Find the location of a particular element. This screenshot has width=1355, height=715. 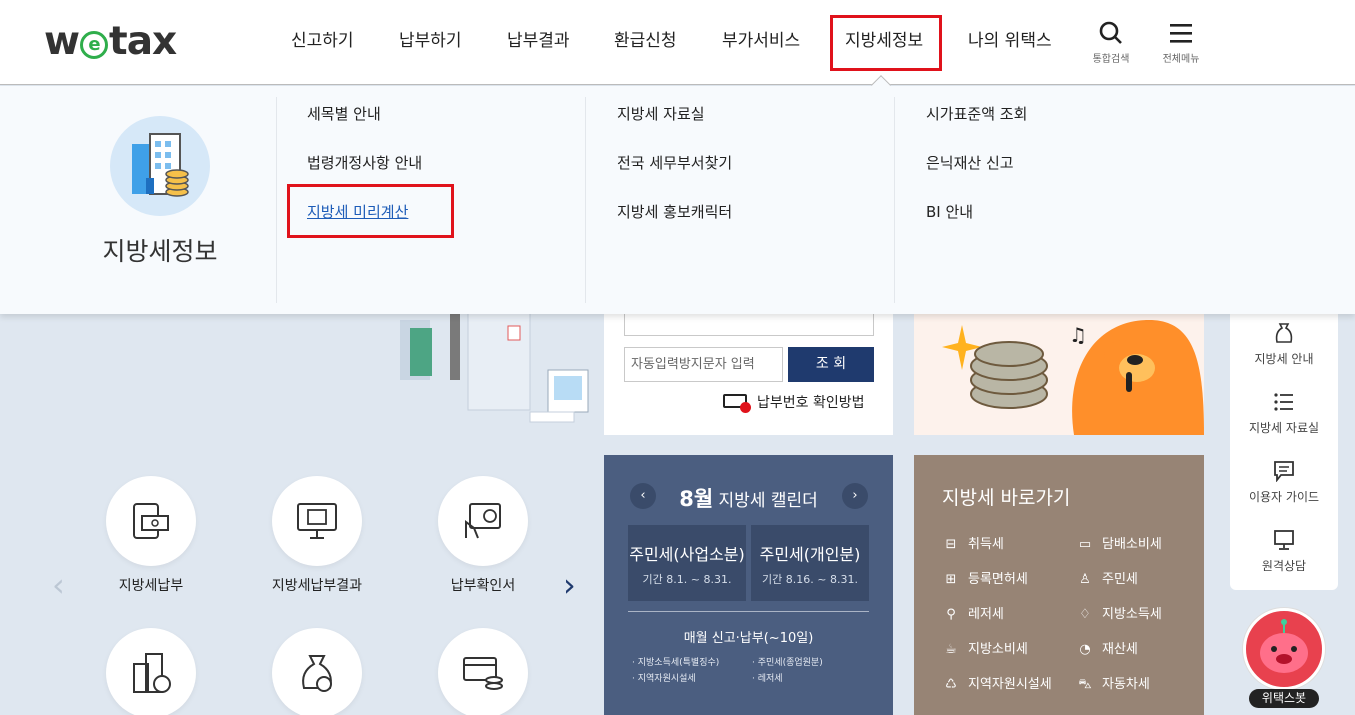

captcha-input: 자동입력방지문자 입력 is located at coordinates (703, 364).